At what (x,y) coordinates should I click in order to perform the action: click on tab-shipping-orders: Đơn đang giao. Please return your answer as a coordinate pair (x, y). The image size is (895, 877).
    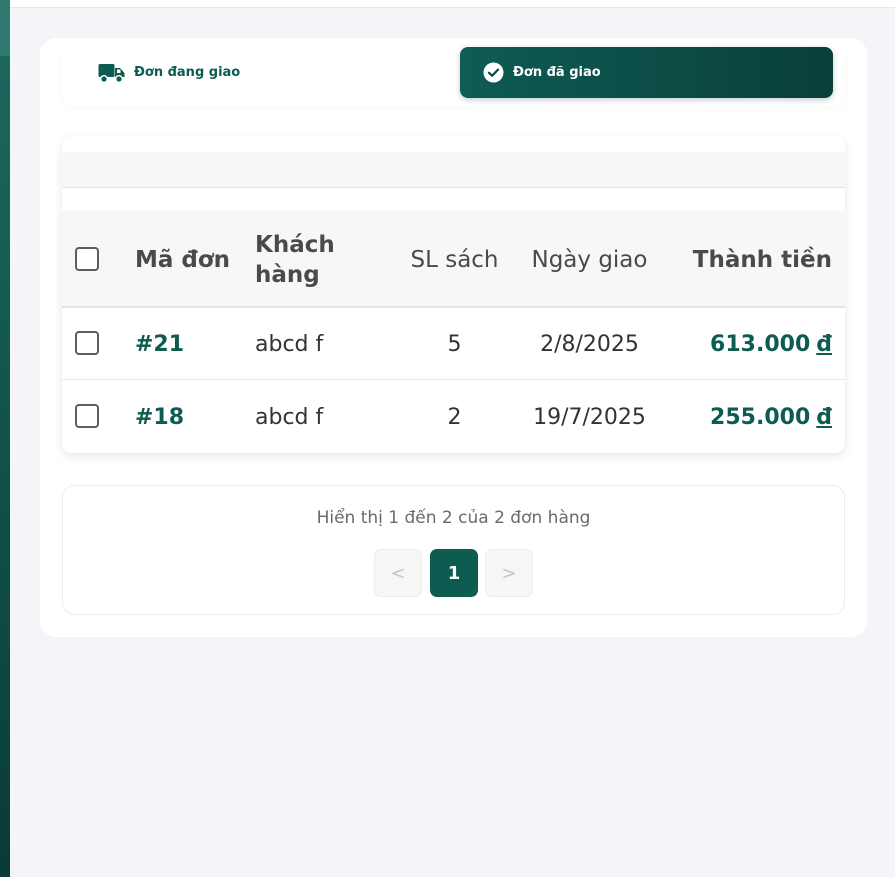
    Looking at the image, I should click on (256, 72).